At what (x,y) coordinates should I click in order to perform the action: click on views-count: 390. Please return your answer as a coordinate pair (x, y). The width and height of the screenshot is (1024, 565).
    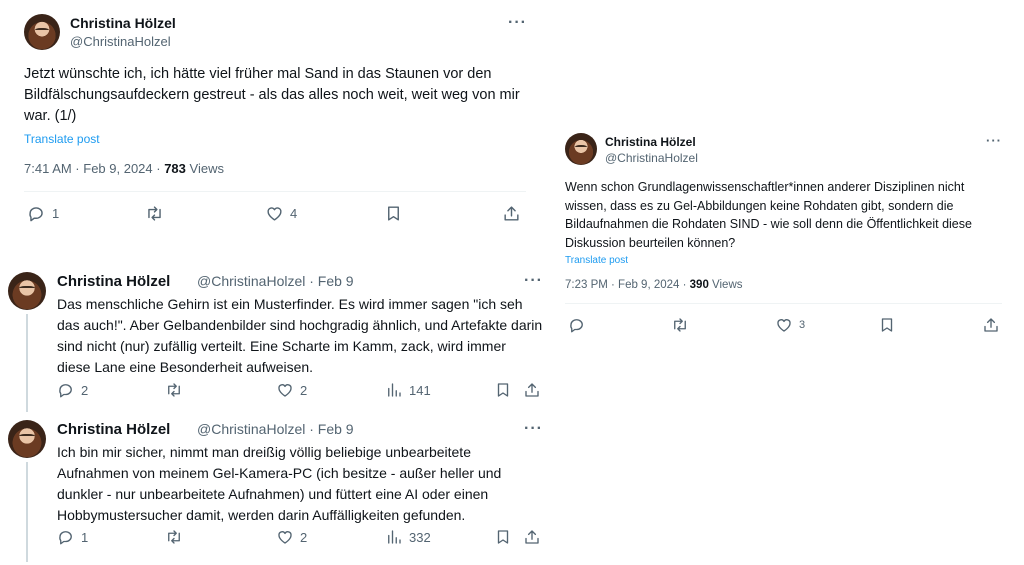
    Looking at the image, I should click on (699, 285).